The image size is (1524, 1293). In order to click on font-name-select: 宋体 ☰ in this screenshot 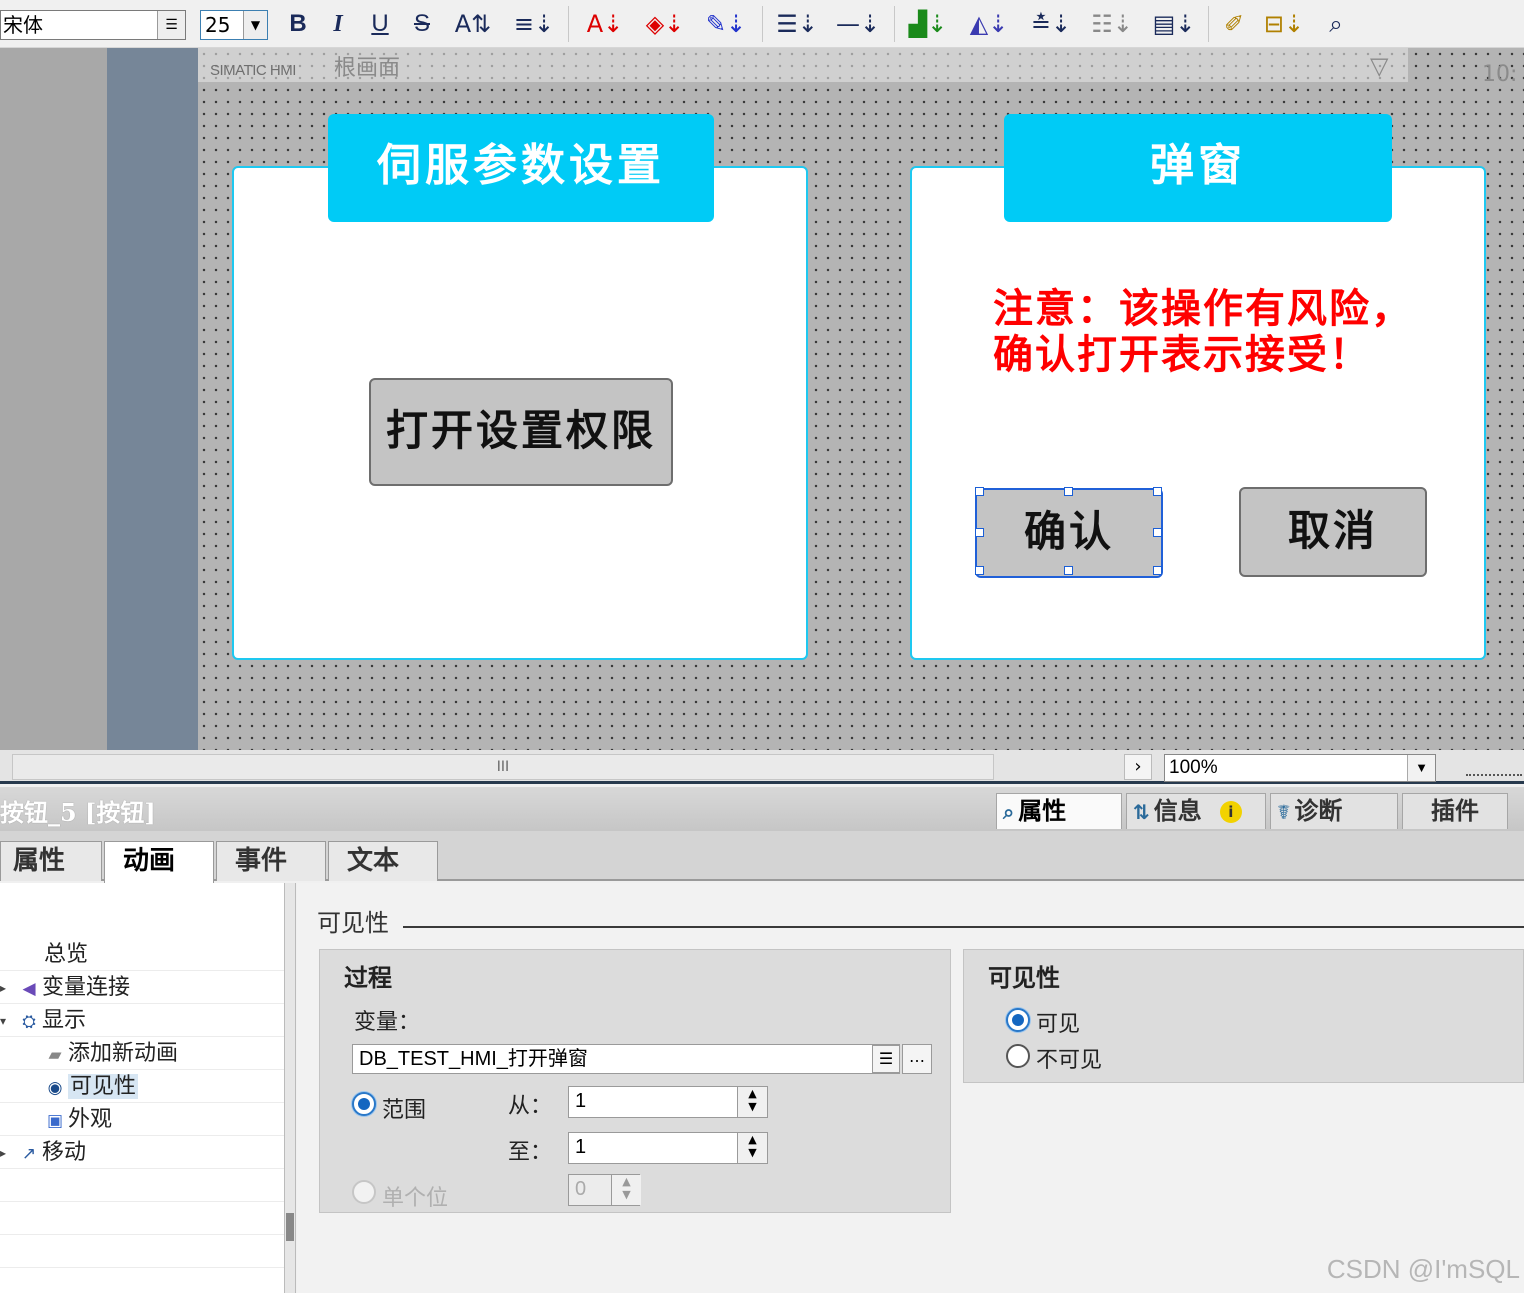, I will do `click(93, 25)`.